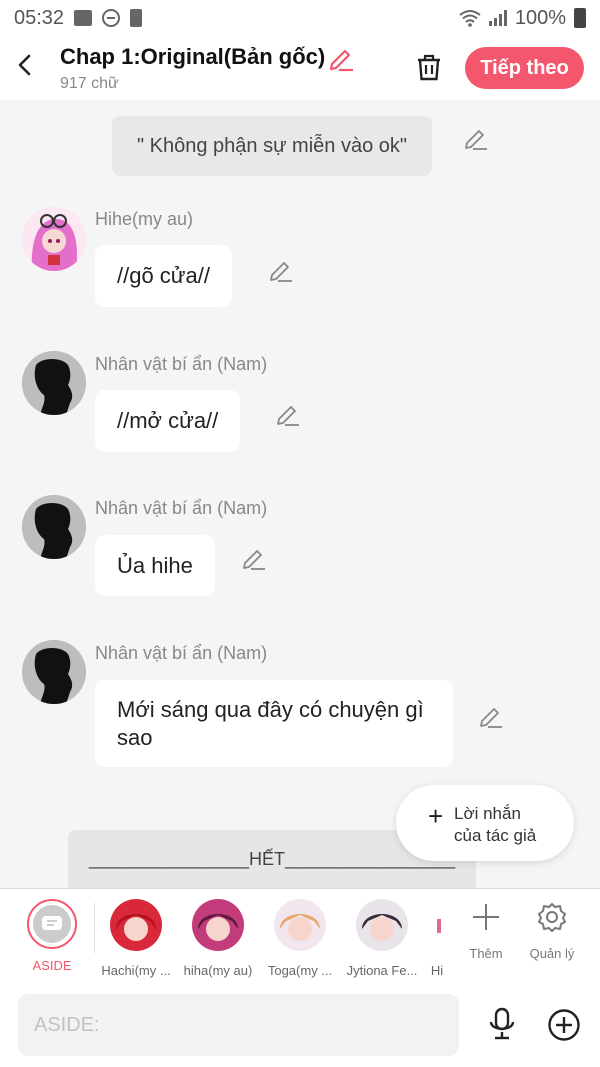  I want to click on aside-label: ASIDE, so click(52, 965).